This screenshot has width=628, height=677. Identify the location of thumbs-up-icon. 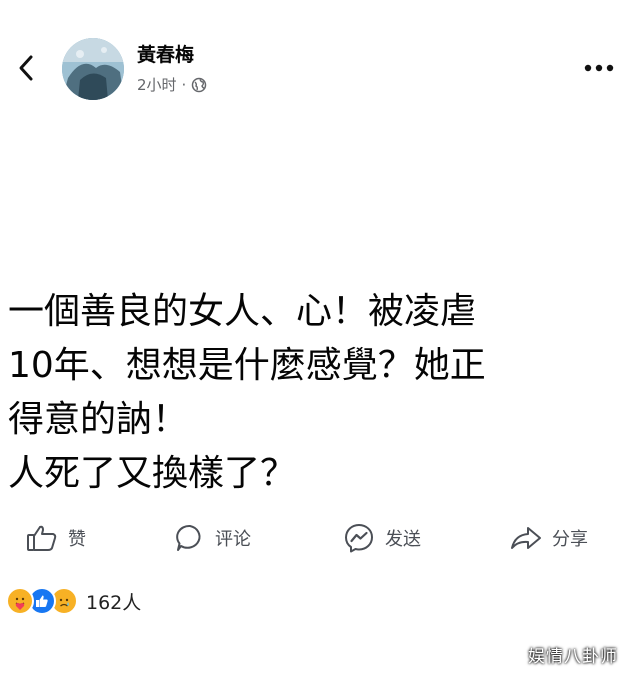
(42, 538).